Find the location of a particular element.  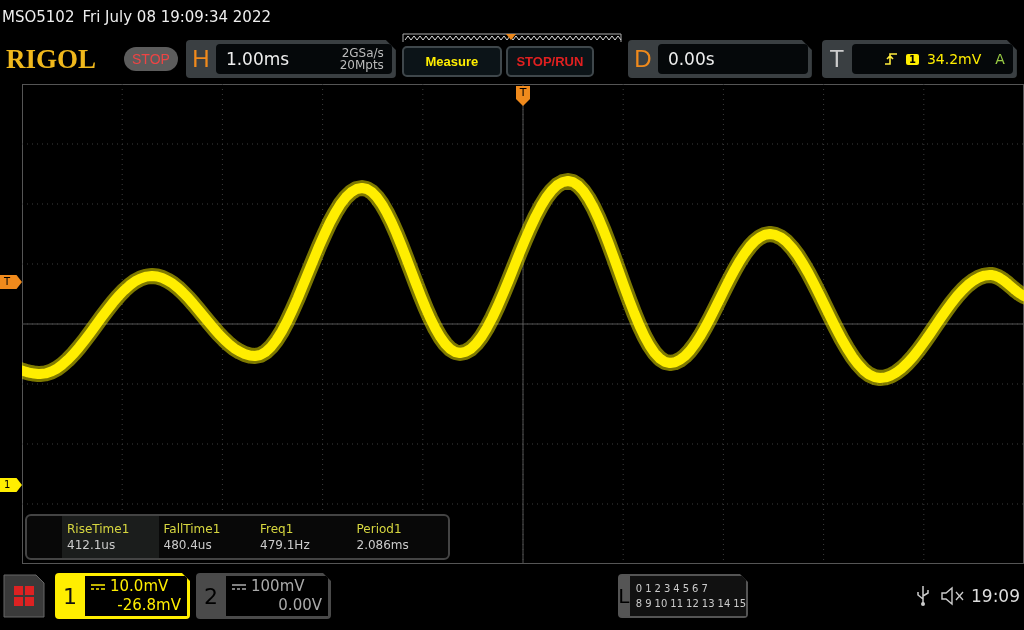

trigger-level: 34.2mV is located at coordinates (954, 59).